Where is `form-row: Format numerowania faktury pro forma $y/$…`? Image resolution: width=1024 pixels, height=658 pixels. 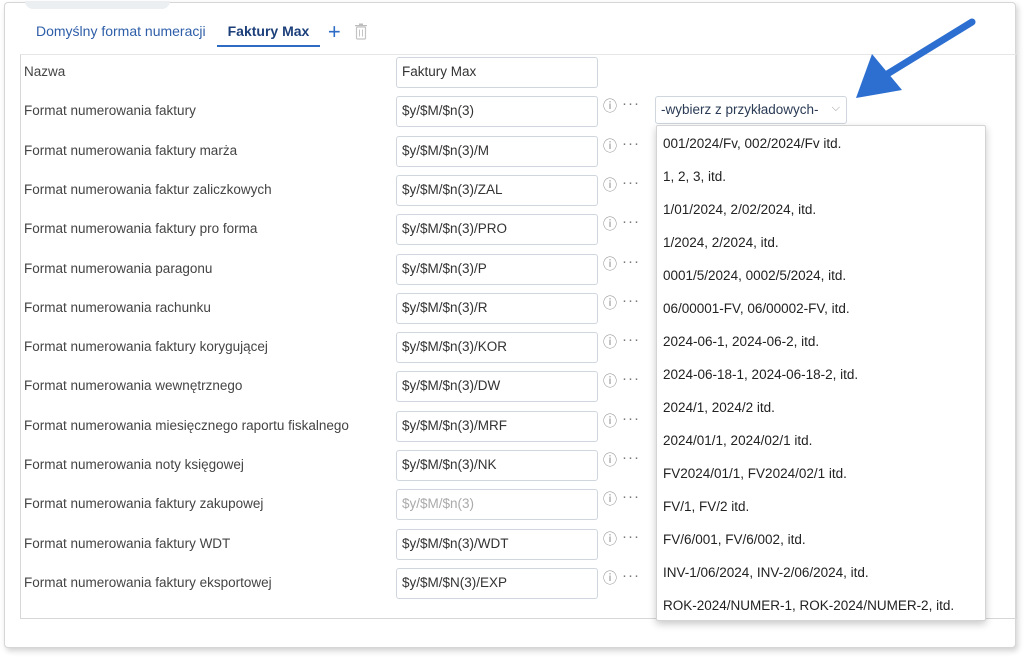
form-row: Format numerowania faktury pro forma $y/$… is located at coordinates (320, 228).